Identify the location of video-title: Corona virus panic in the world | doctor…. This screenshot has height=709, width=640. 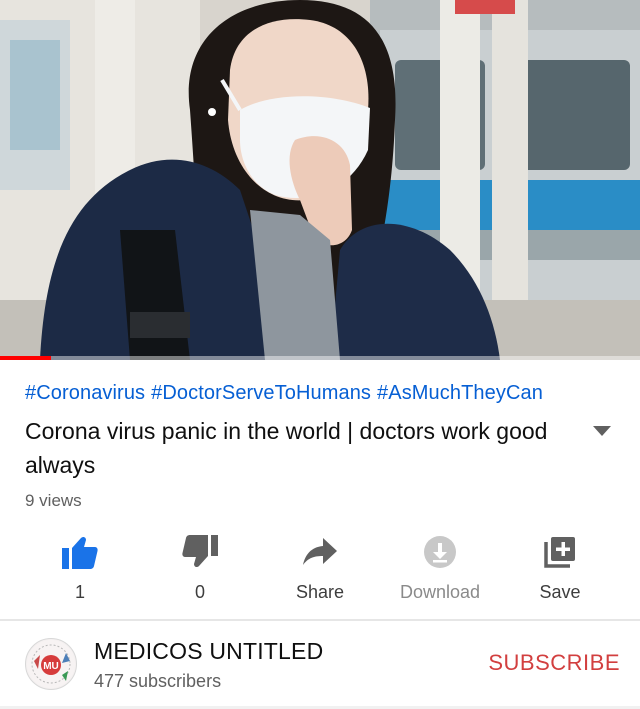
(295, 448).